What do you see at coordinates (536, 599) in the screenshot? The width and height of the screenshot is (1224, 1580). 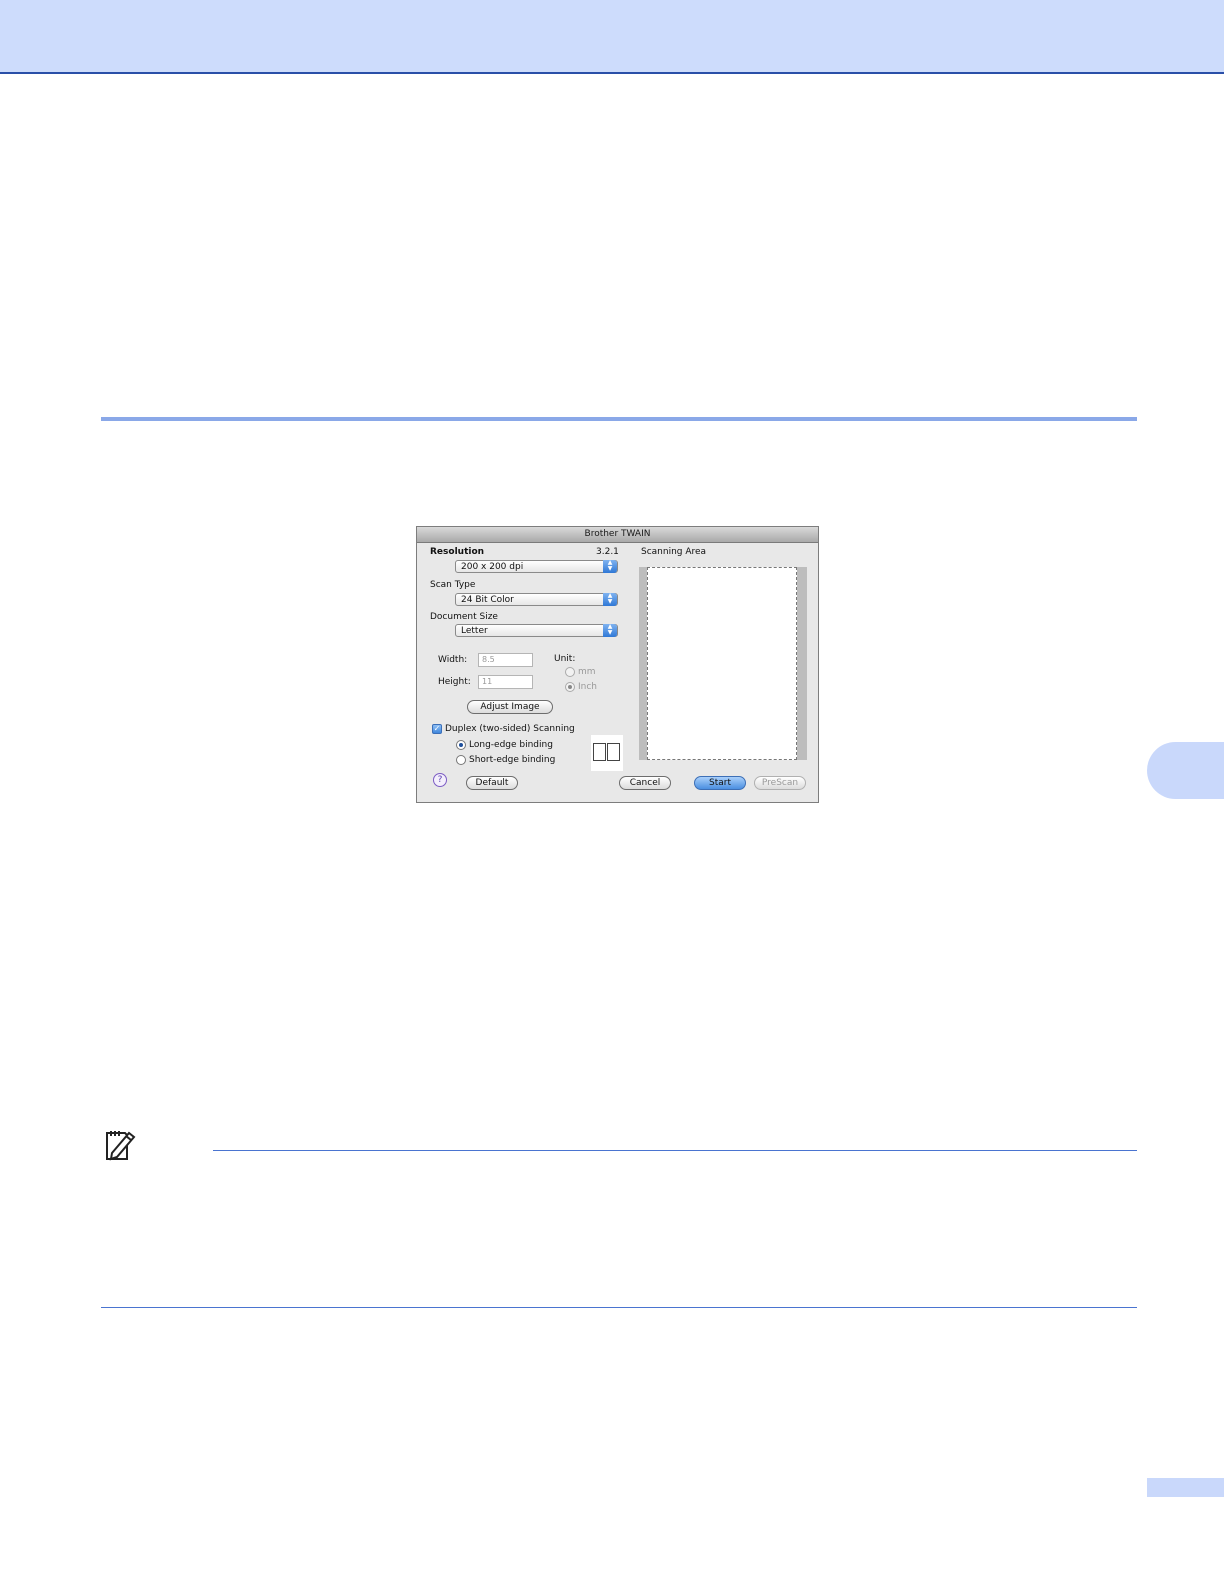 I see `scan-type-select: 24 Bit Color ▲ ▼` at bounding box center [536, 599].